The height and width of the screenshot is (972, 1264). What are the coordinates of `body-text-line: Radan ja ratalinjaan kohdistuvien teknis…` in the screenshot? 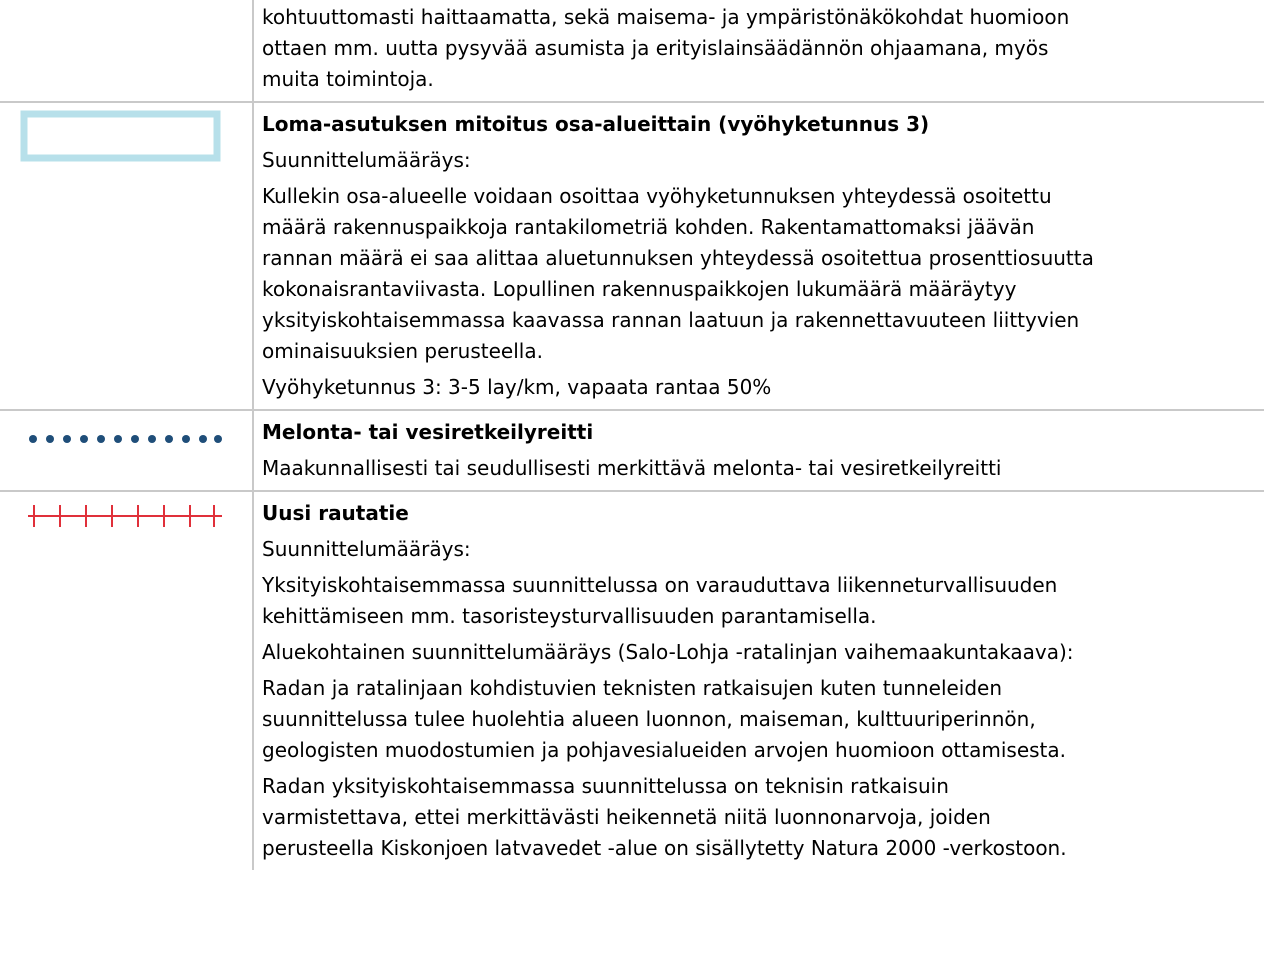 It's located at (632, 688).